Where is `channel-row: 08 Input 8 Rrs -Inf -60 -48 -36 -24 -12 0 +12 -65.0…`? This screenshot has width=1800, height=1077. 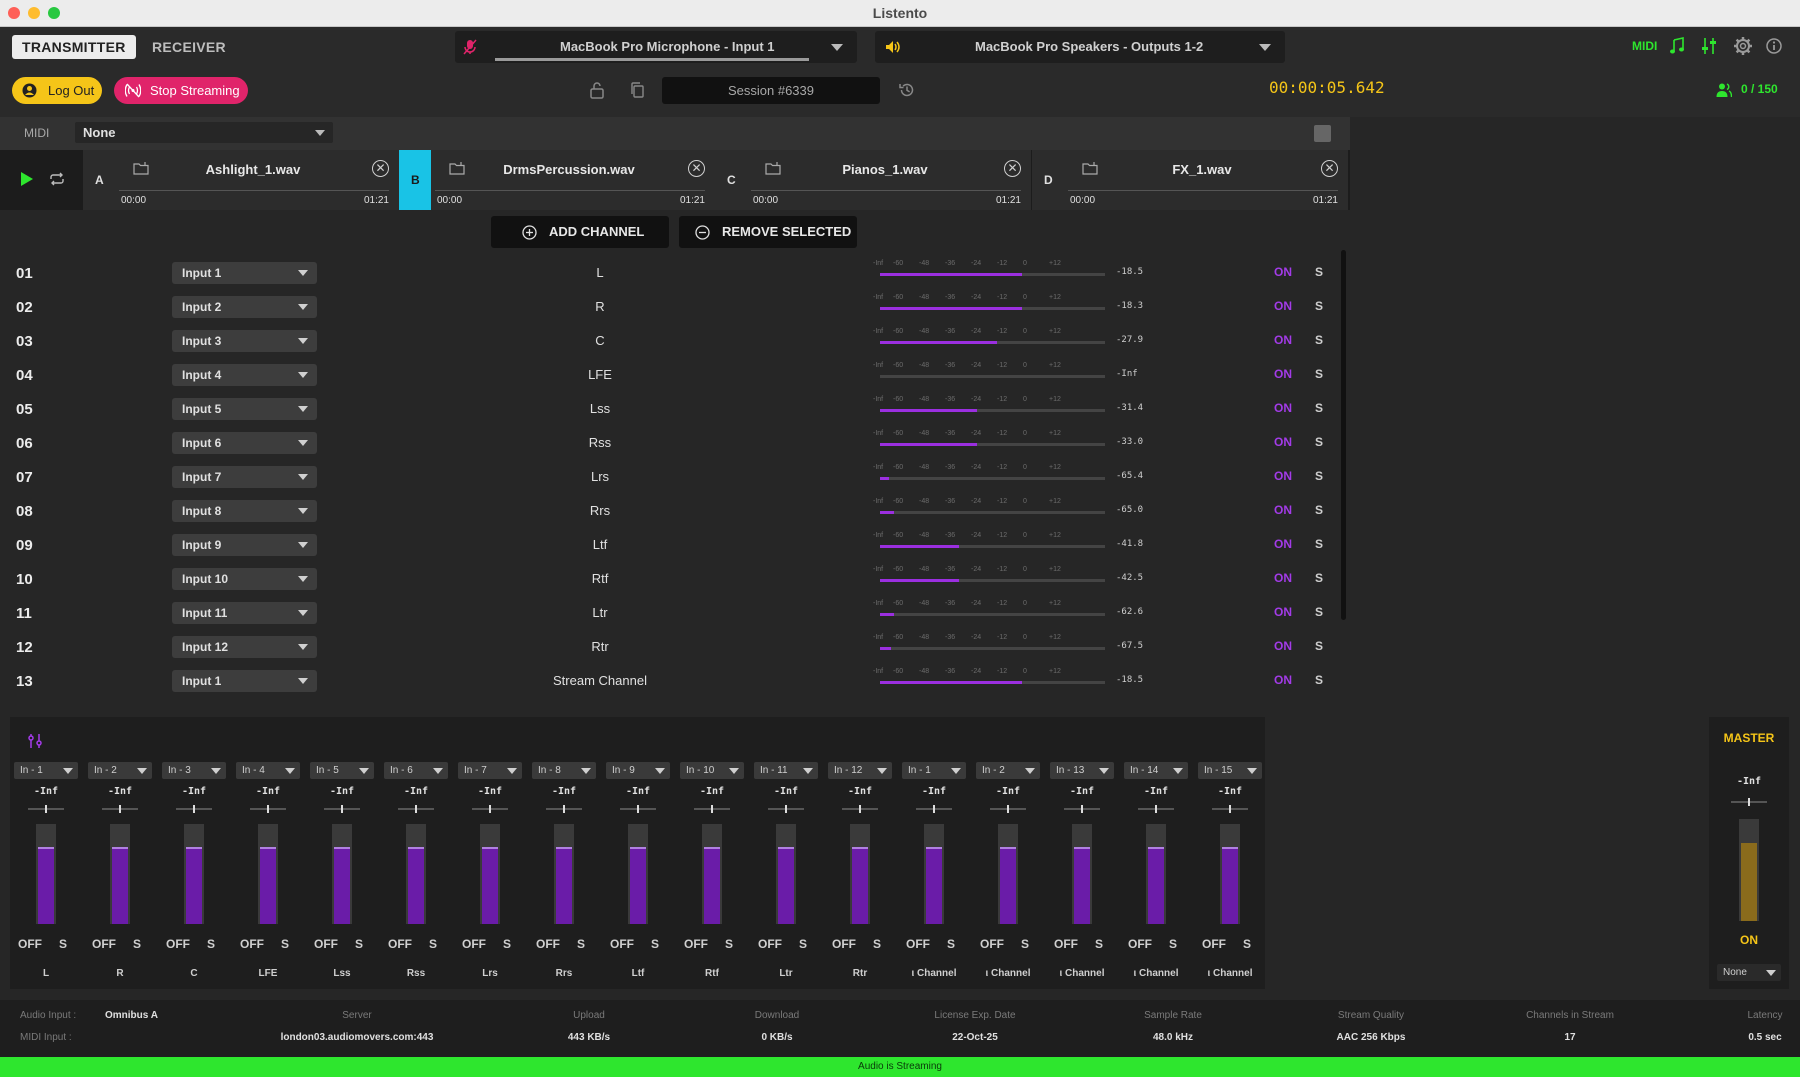 channel-row: 08 Input 8 Rrs -Inf -60 -48 -36 -24 -12 0 +12 -65.0… is located at coordinates (670, 511).